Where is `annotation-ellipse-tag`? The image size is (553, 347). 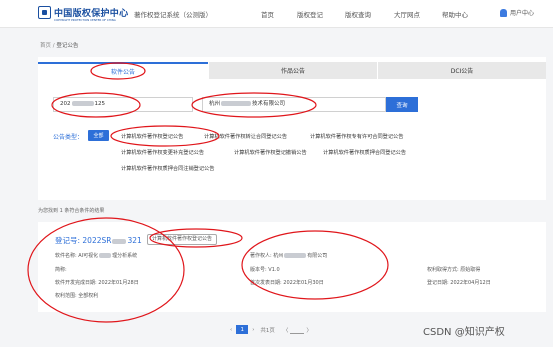
annotation-ellipse-tag is located at coordinates (196, 238).